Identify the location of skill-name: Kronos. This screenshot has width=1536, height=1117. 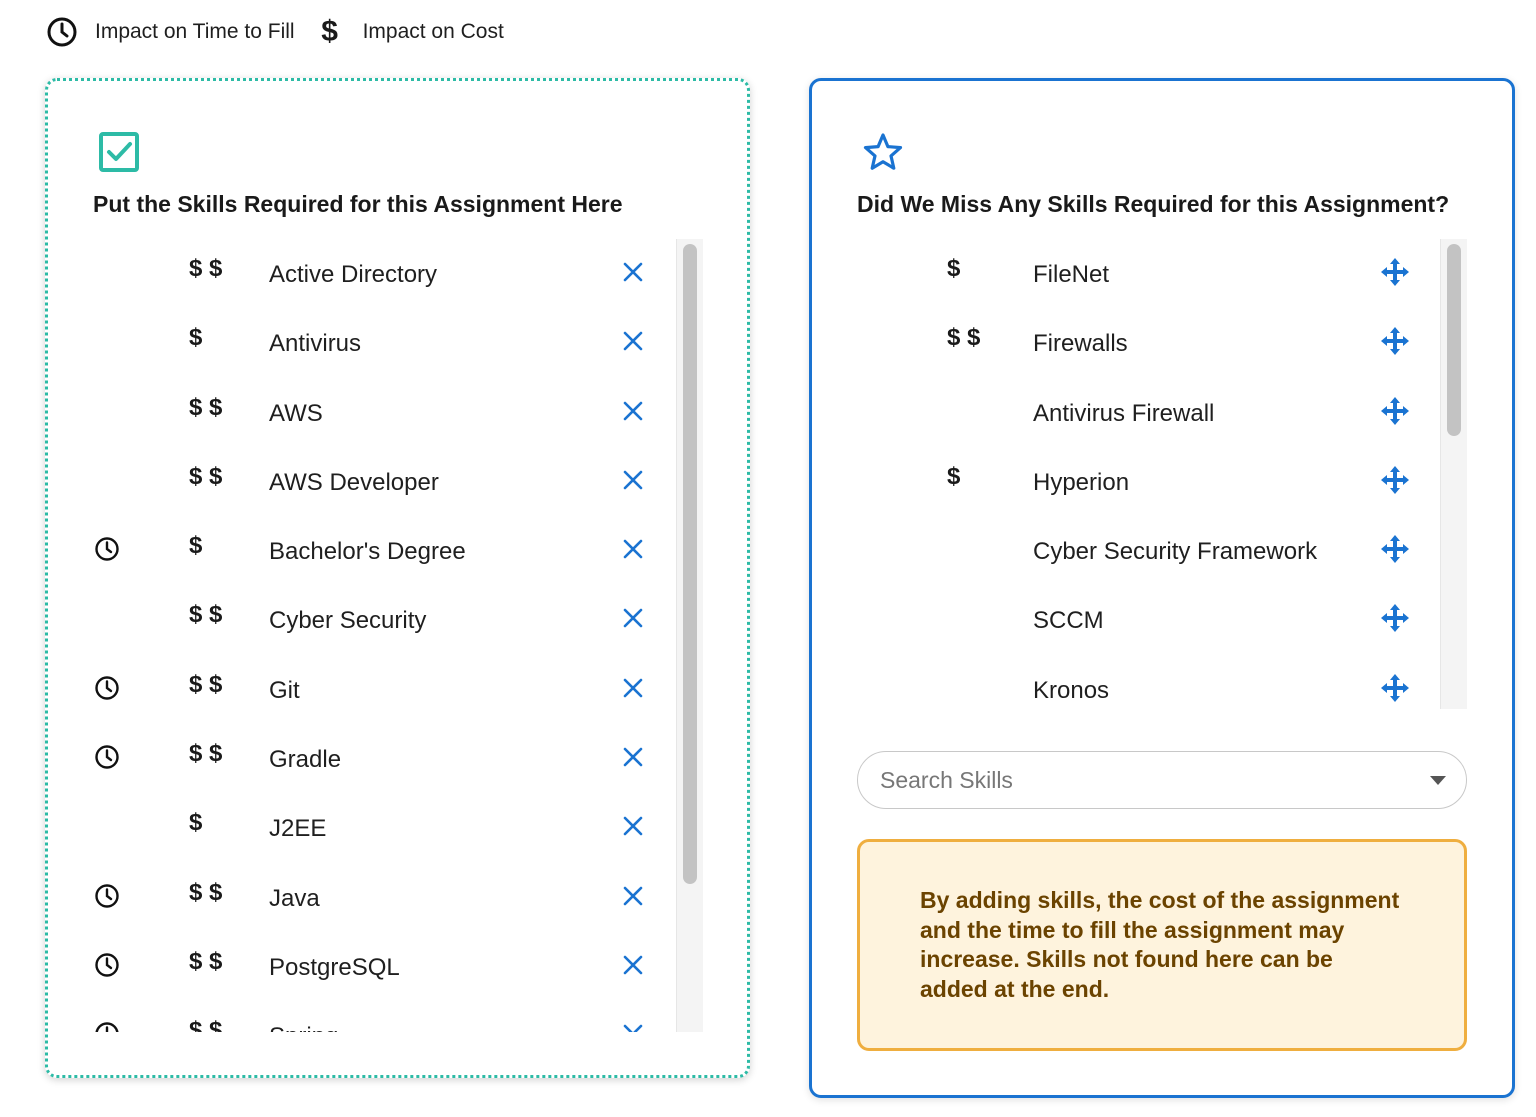
(1071, 690).